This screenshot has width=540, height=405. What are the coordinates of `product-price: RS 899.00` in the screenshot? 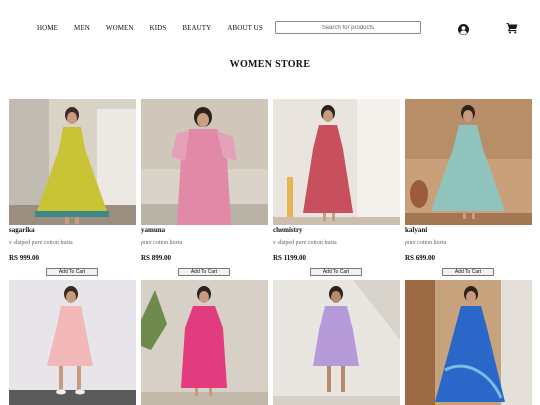 It's located at (156, 258).